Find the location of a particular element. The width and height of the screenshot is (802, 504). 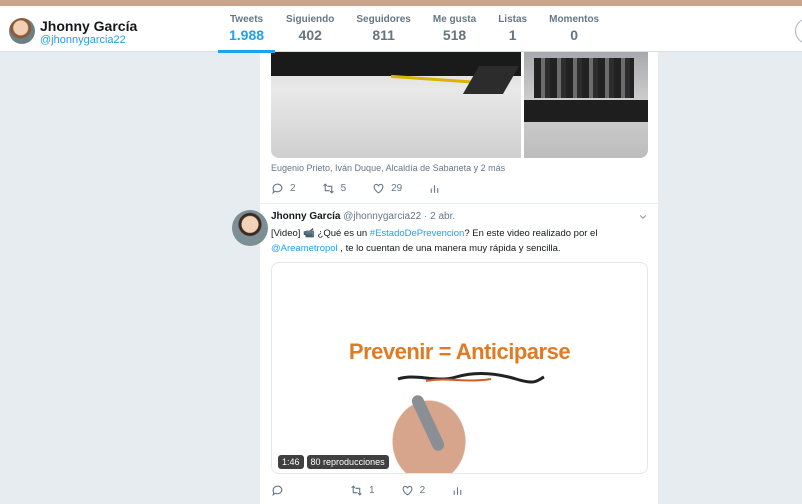

stat-label: Listas is located at coordinates (513, 19).